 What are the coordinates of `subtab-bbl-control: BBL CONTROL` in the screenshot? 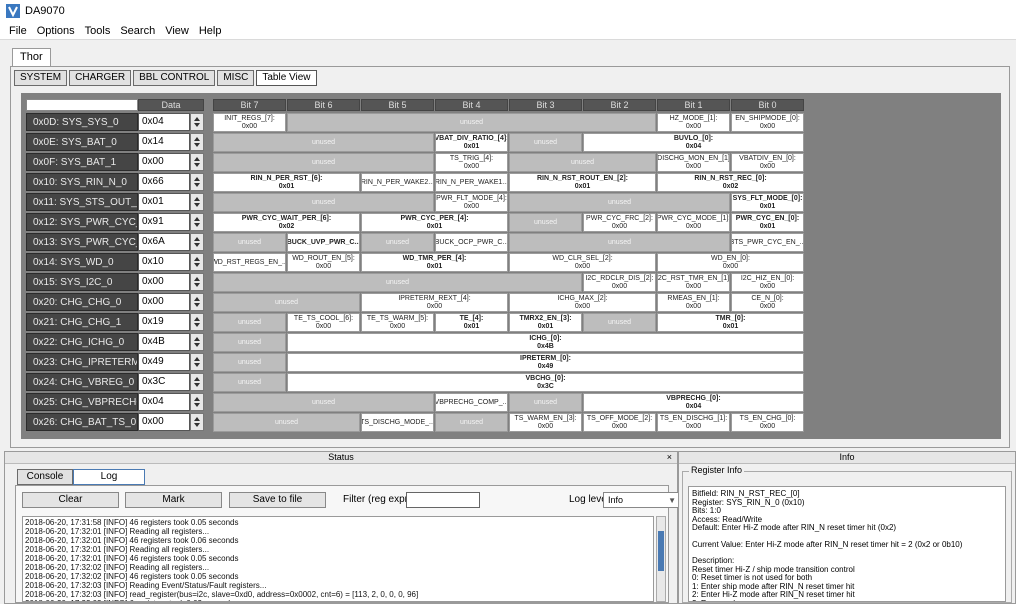 It's located at (174, 78).